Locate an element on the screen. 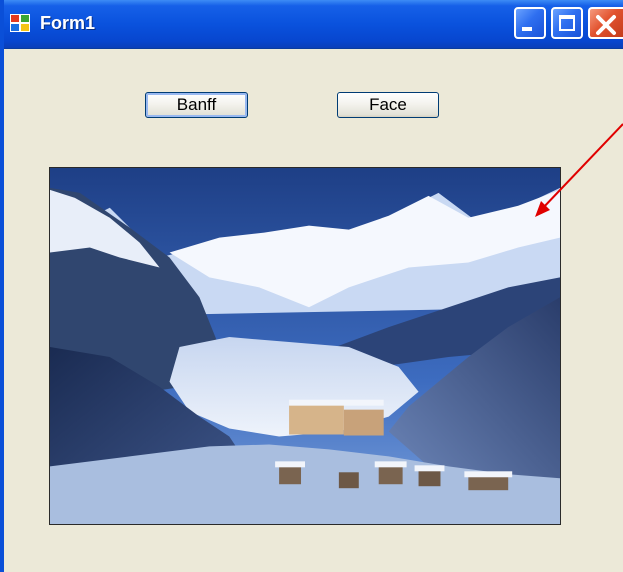  banff-button: Banff is located at coordinates (196, 105).